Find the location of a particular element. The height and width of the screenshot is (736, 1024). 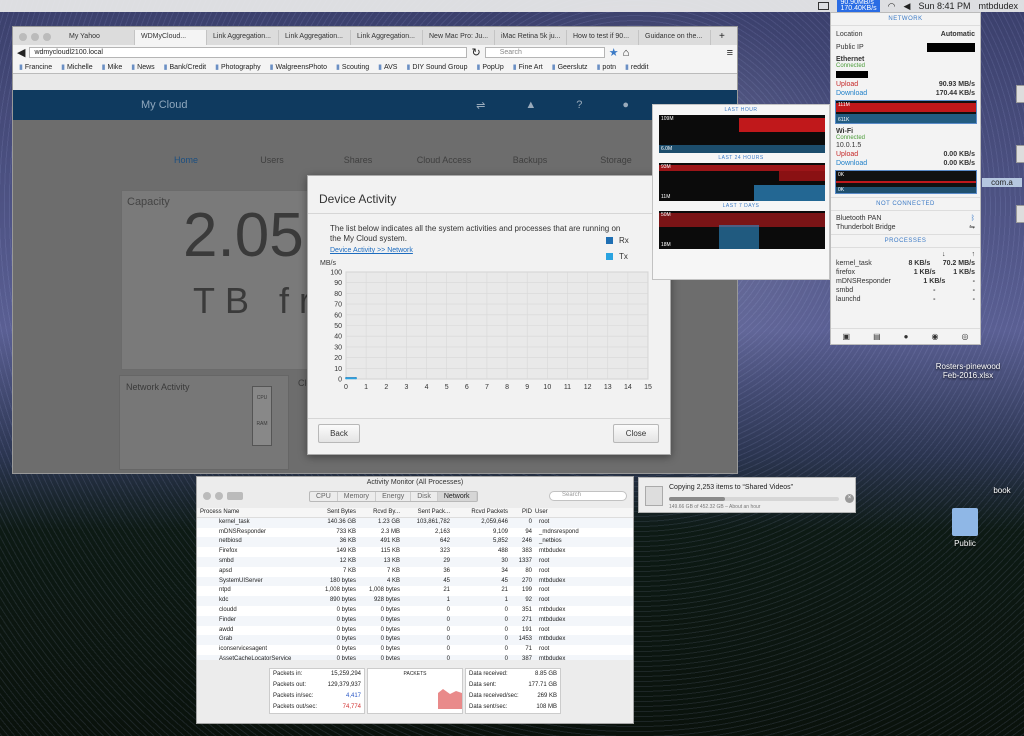

desktop-item-com: com.a is located at coordinates (1002, 182).